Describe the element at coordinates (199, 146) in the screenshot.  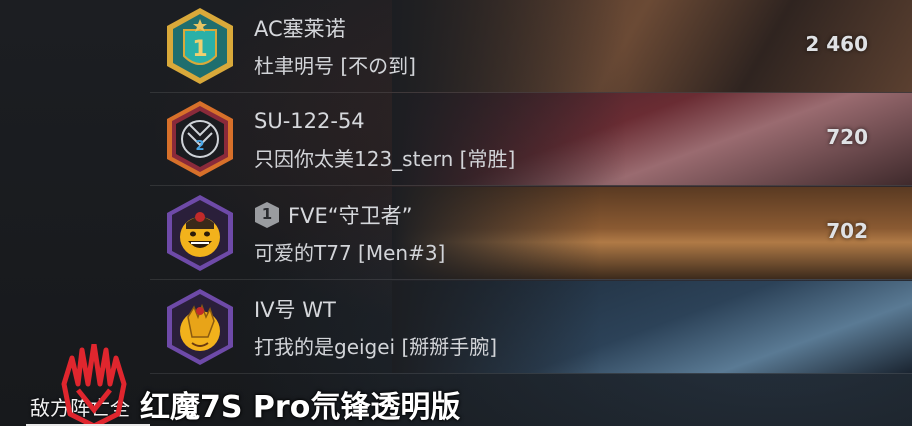
I see `badge-number: 2` at that location.